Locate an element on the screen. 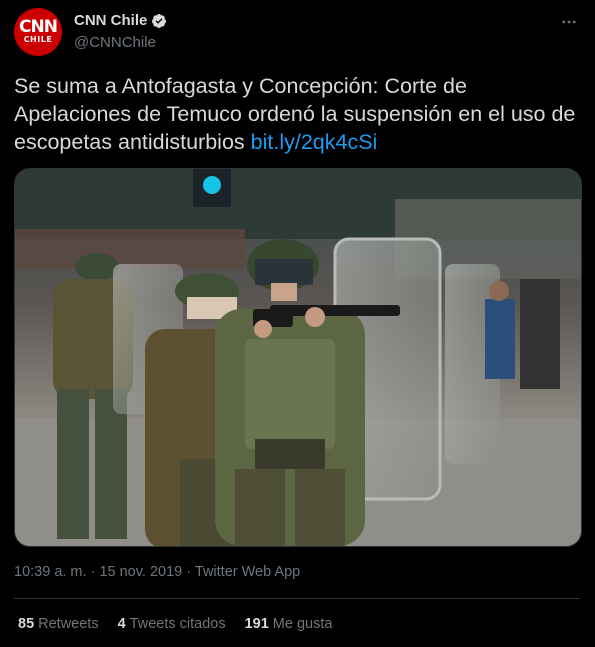 Image resolution: width=595 pixels, height=647 pixels. tweet-time: 10:39 a. m. is located at coordinates (50, 572).